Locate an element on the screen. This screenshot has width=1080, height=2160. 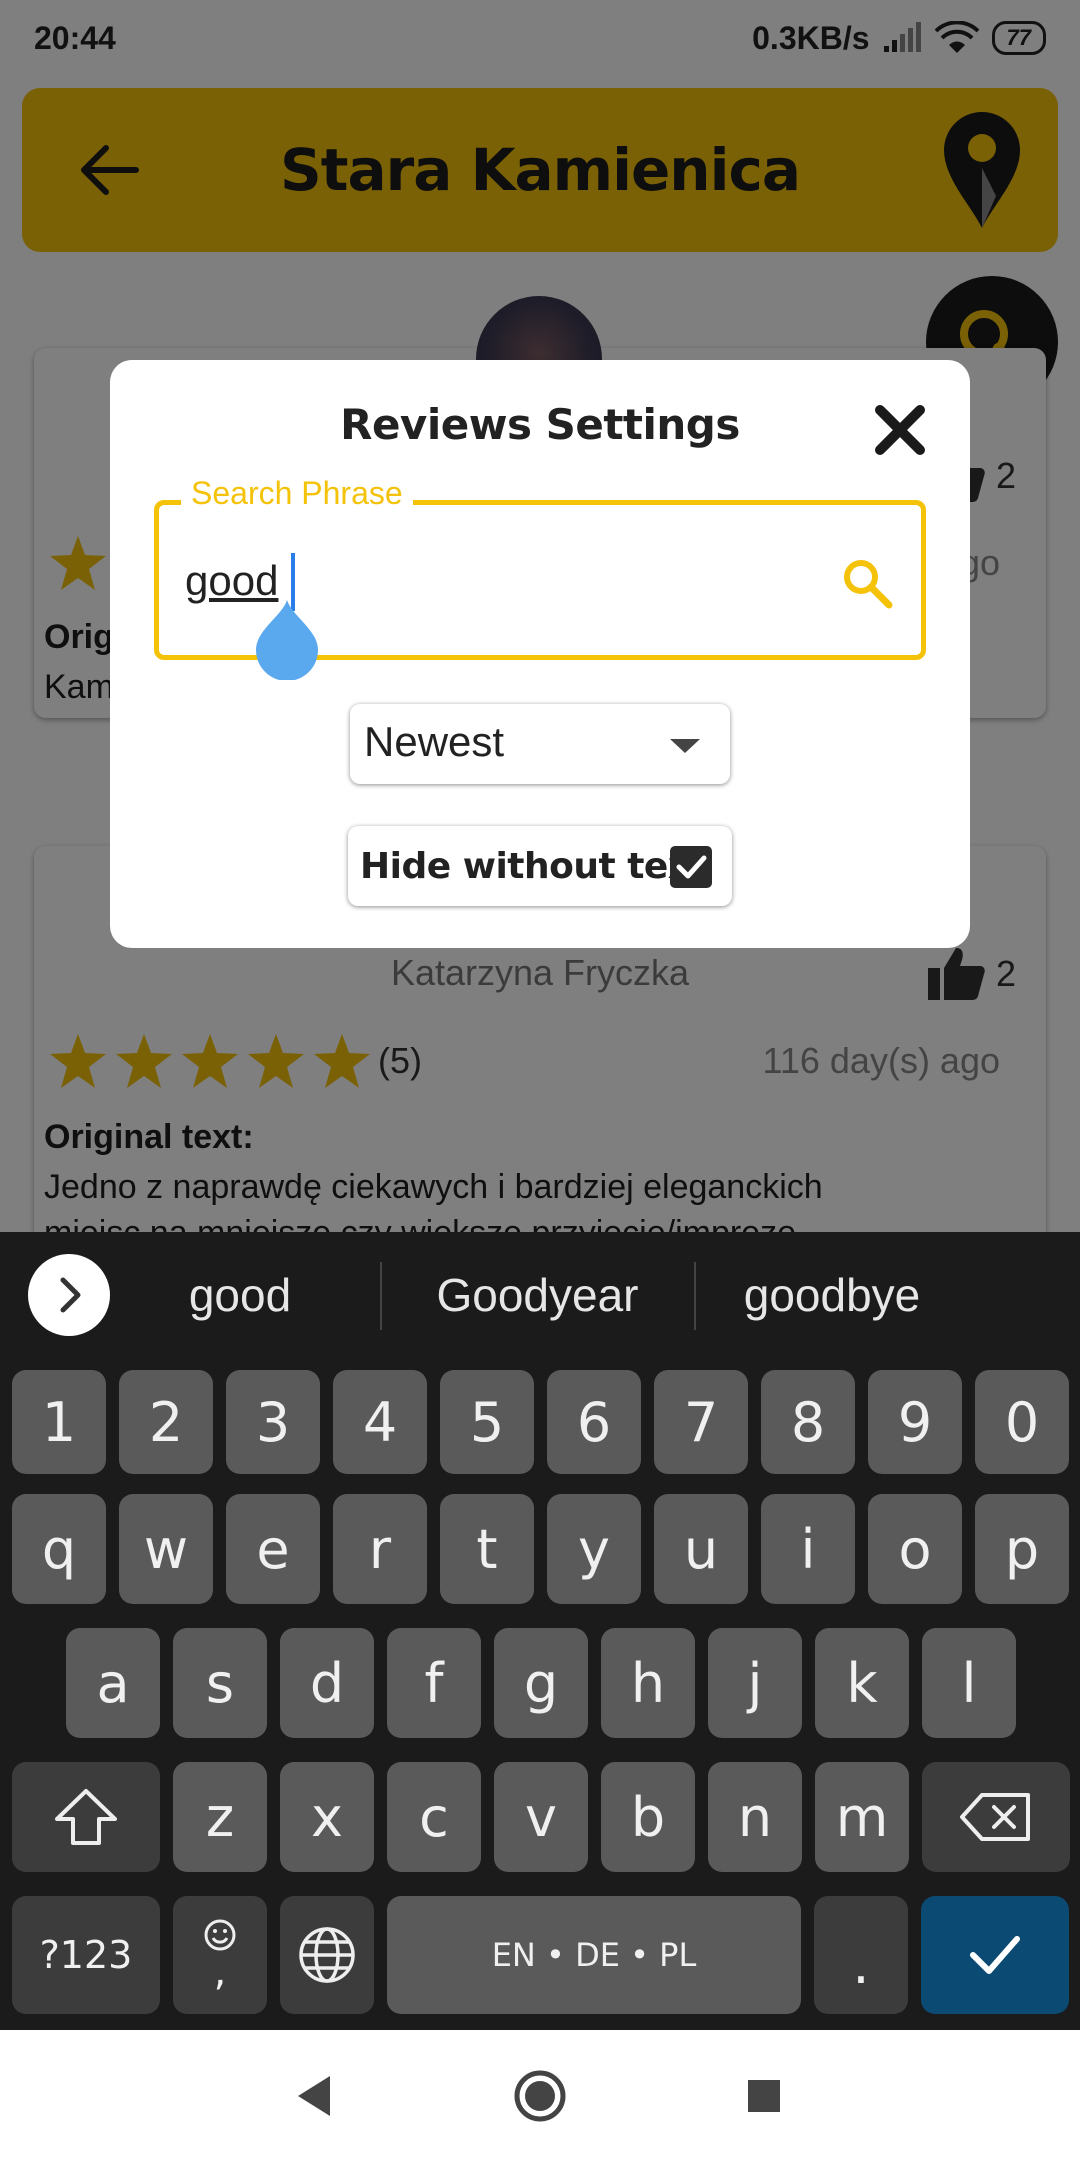
hide-without-text-checkbox is located at coordinates (691, 867).